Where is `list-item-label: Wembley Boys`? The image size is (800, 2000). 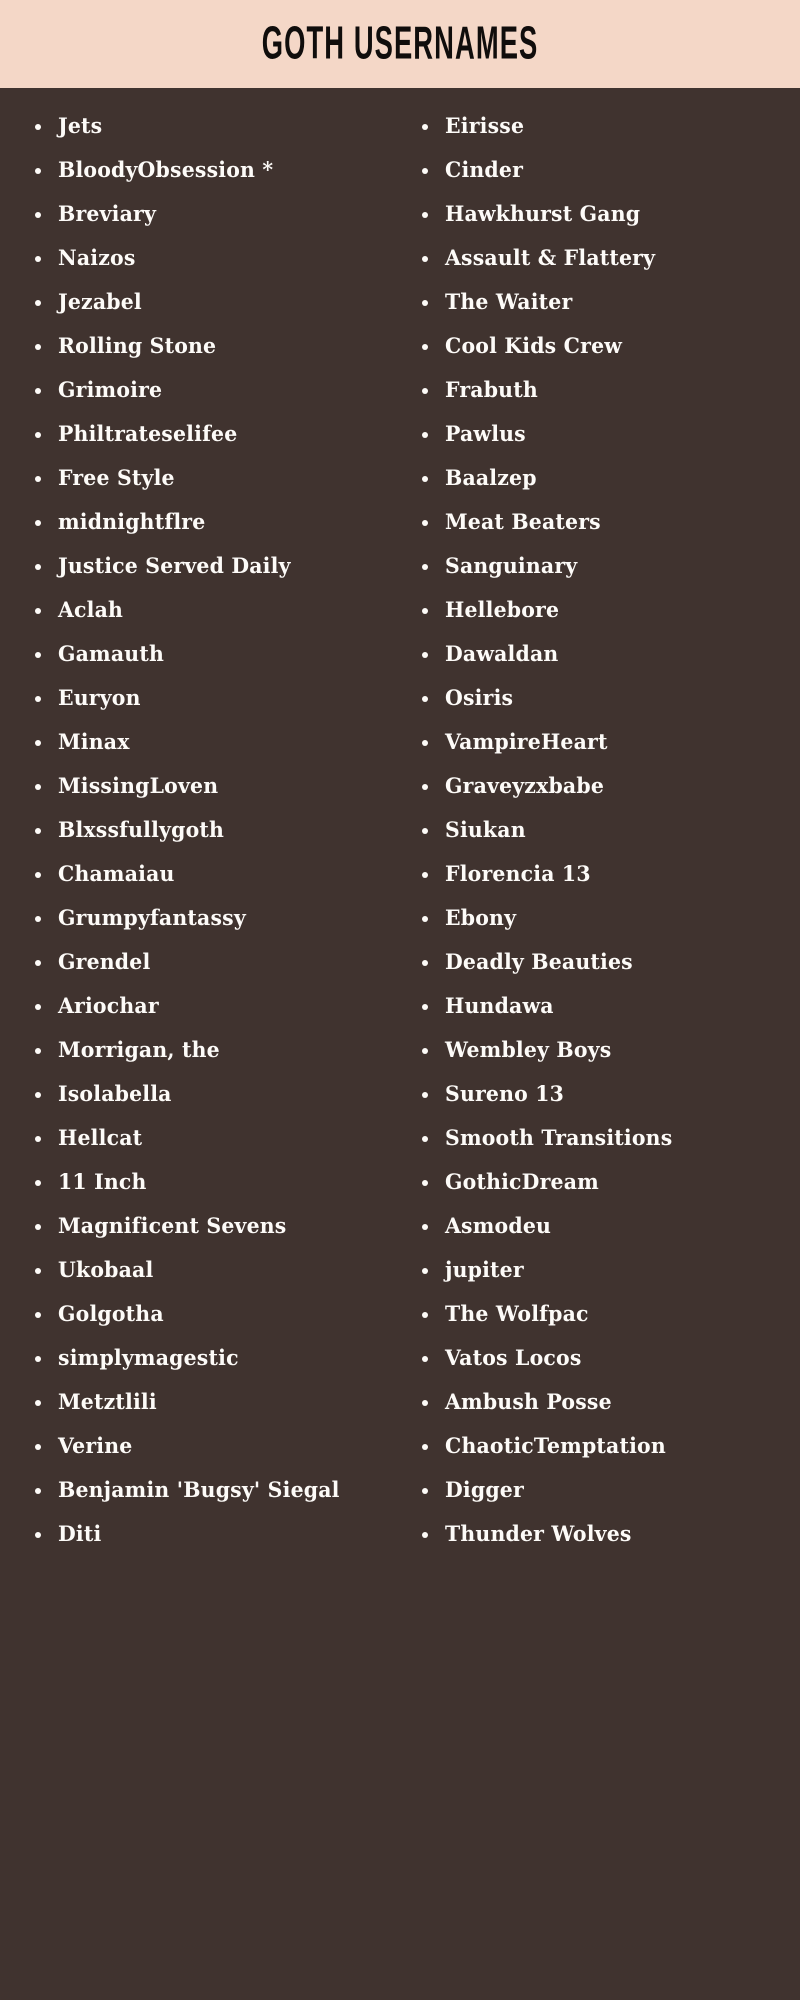 list-item-label: Wembley Boys is located at coordinates (528, 1050).